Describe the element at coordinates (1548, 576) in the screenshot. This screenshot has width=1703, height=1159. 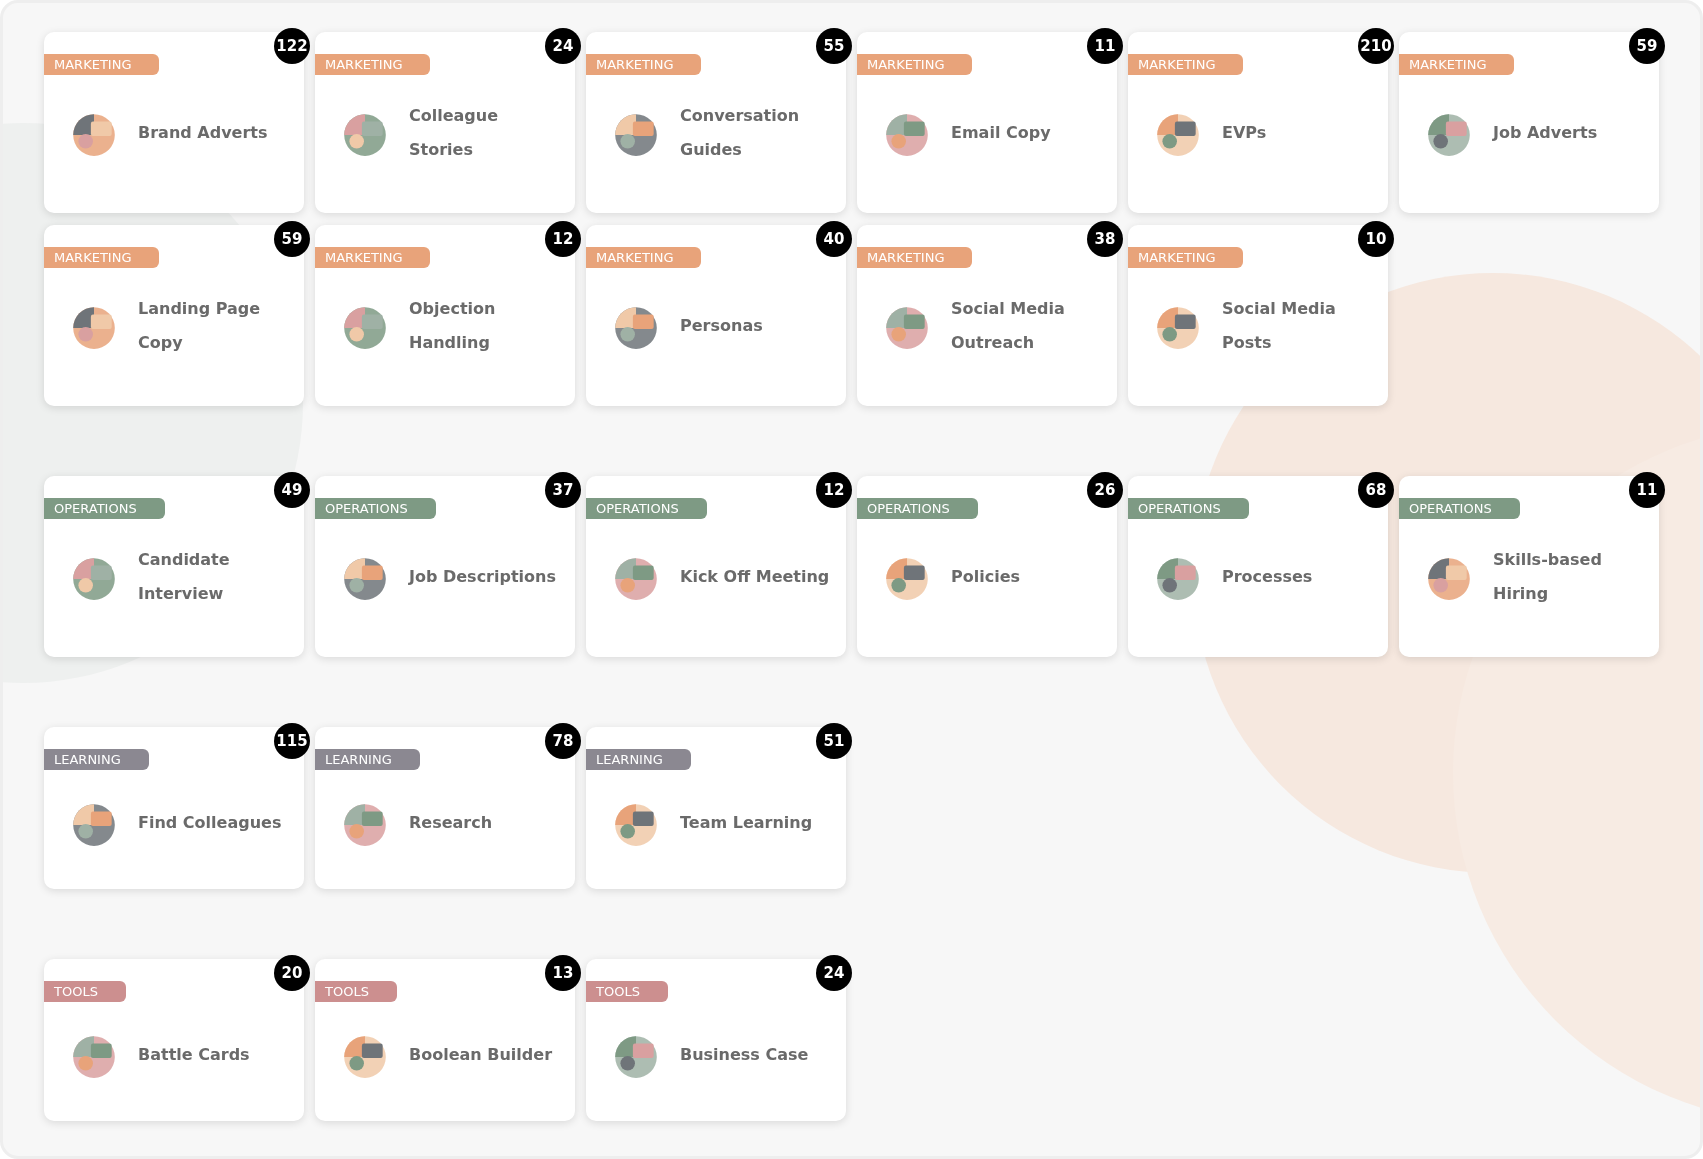
I see `card-title: Skills-based Hiring` at that location.